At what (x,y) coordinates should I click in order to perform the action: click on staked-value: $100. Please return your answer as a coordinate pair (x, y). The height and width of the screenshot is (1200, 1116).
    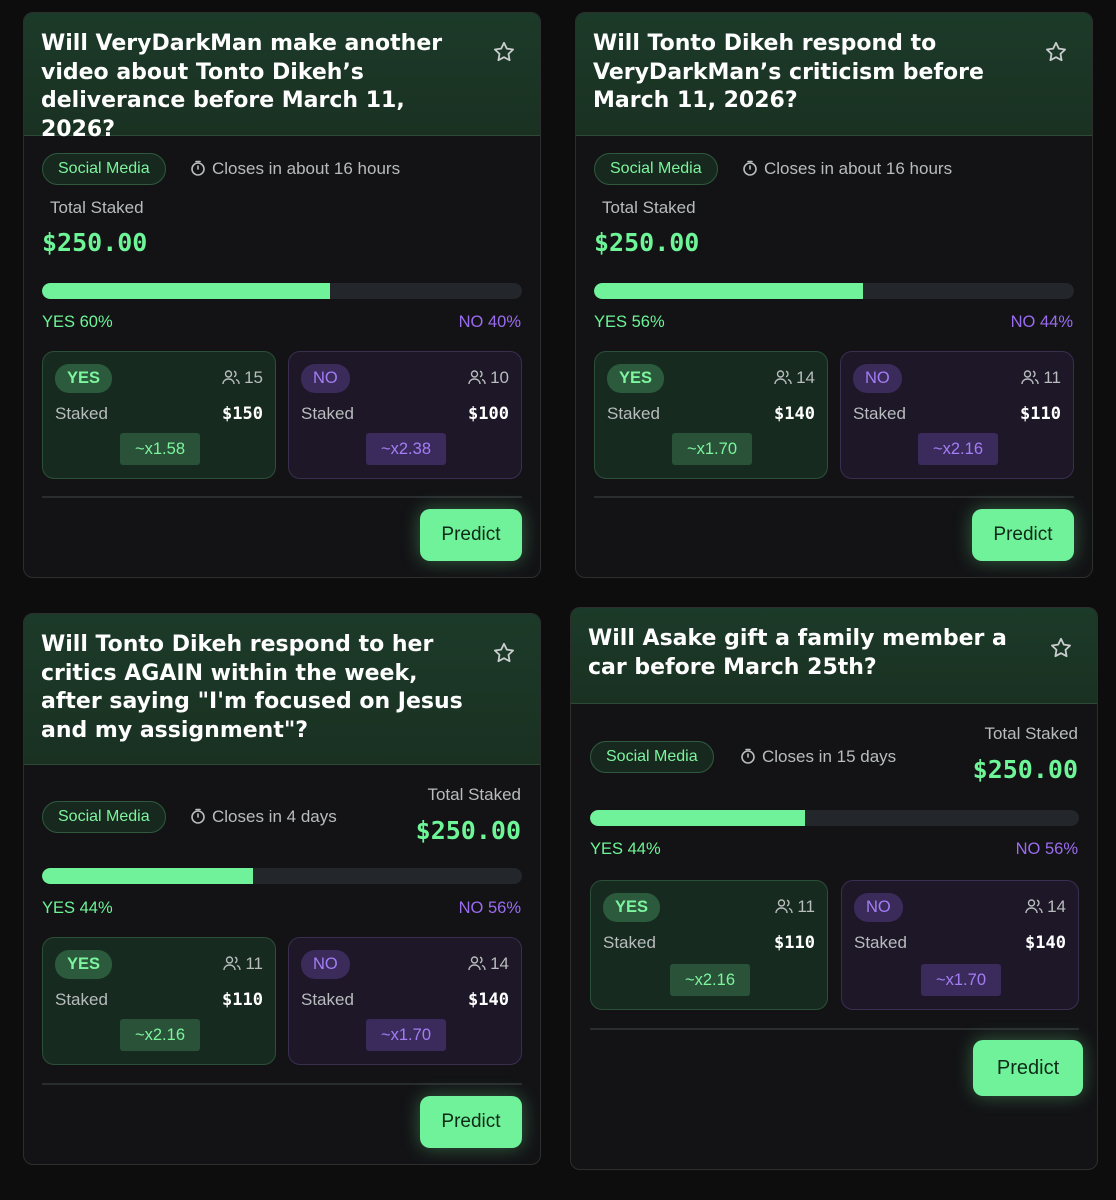
    Looking at the image, I should click on (488, 414).